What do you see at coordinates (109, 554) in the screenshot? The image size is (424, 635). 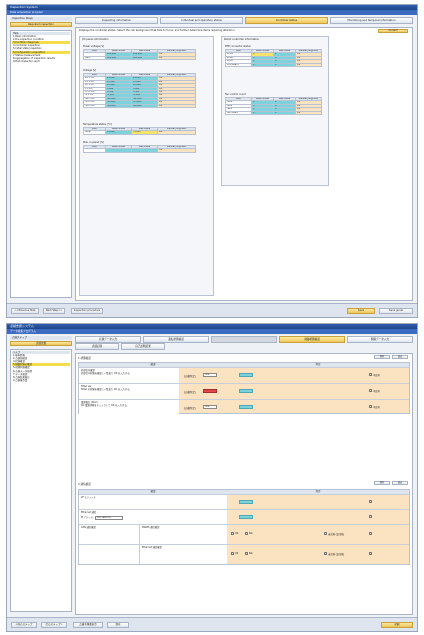 I see `row-title` at bounding box center [109, 554].